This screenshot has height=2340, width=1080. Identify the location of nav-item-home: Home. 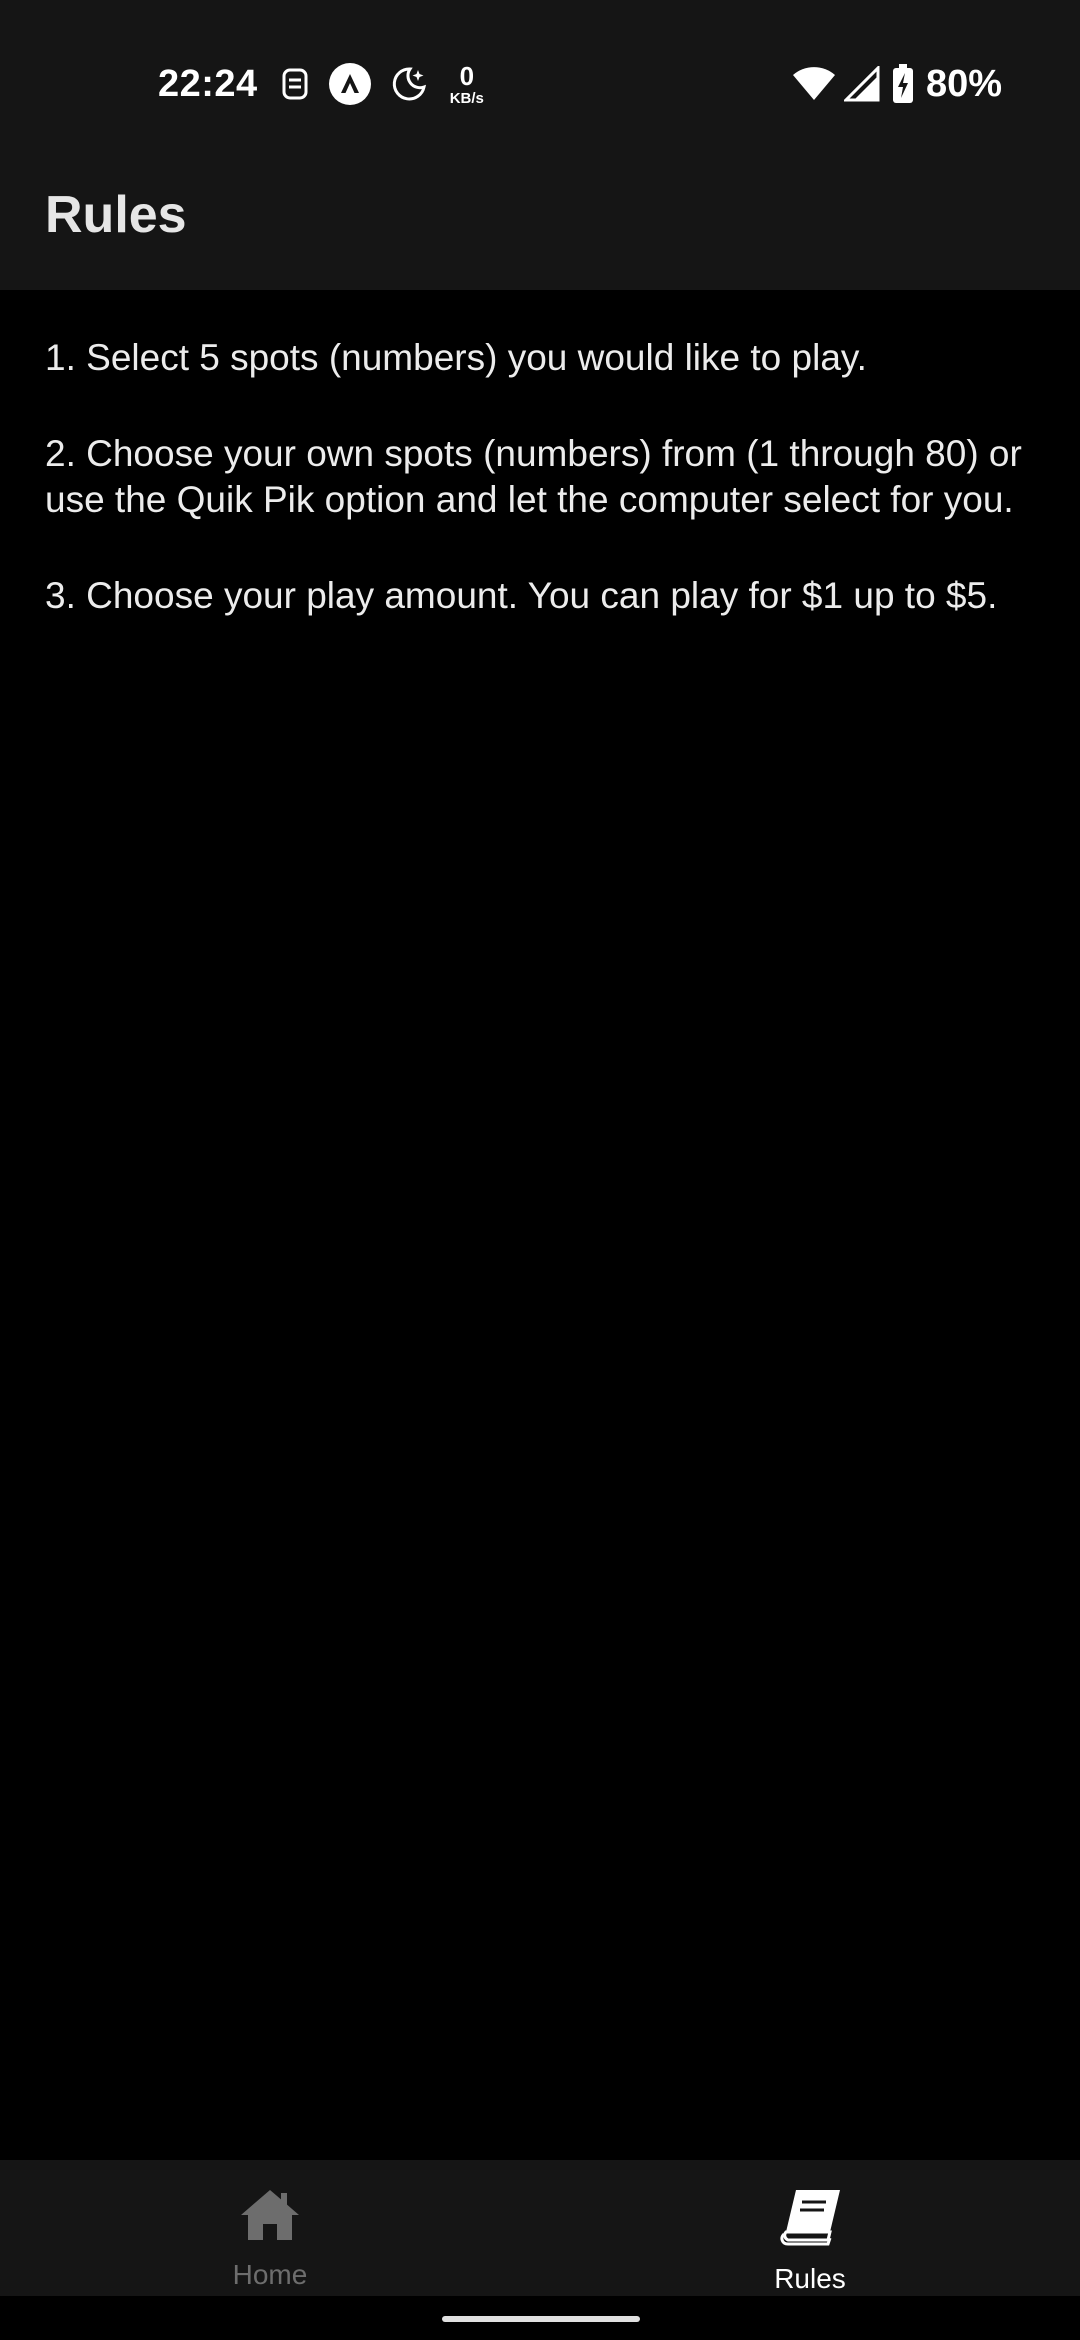
(270, 2228).